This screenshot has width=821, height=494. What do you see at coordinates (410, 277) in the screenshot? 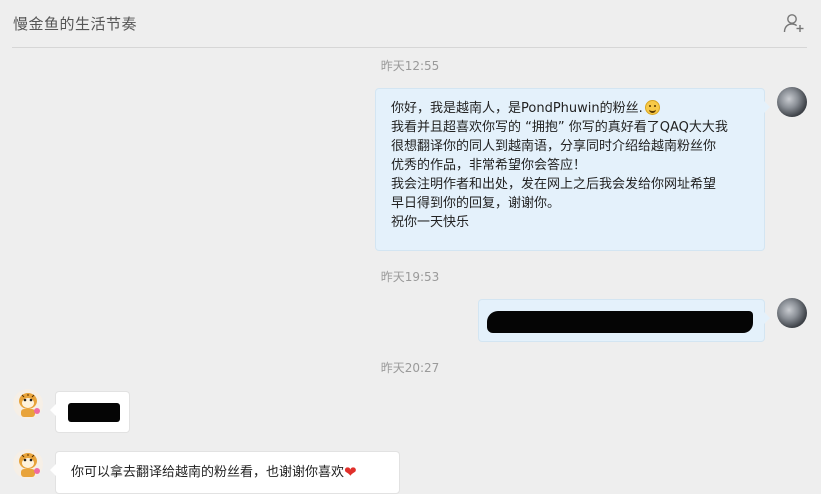
I see `message-timestamp: 昨天19:53` at bounding box center [410, 277].